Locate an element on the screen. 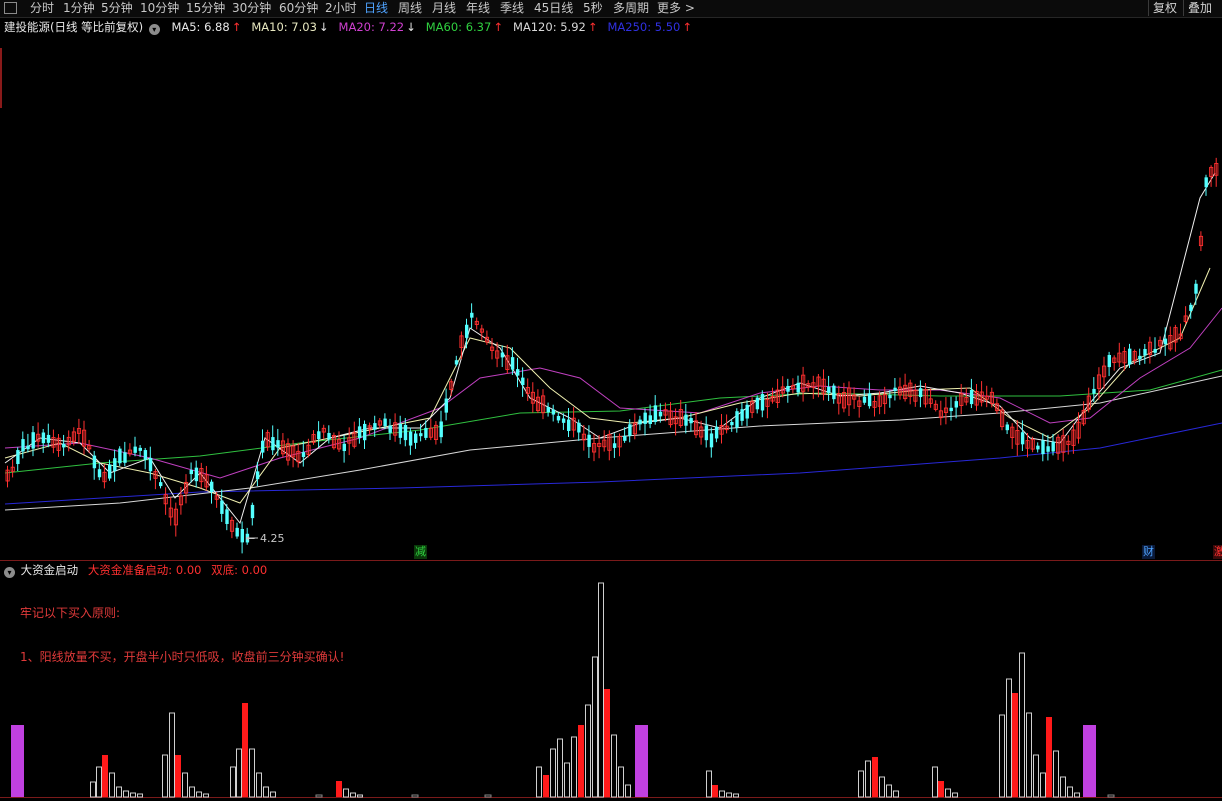 The height and width of the screenshot is (801, 1222). event-marker-finance: 财 is located at coordinates (1148, 552).